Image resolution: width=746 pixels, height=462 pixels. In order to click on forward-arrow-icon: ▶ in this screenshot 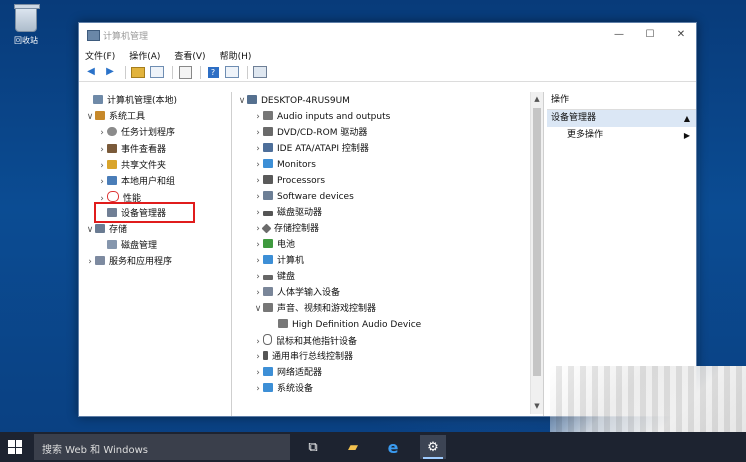, I will do `click(110, 72)`.